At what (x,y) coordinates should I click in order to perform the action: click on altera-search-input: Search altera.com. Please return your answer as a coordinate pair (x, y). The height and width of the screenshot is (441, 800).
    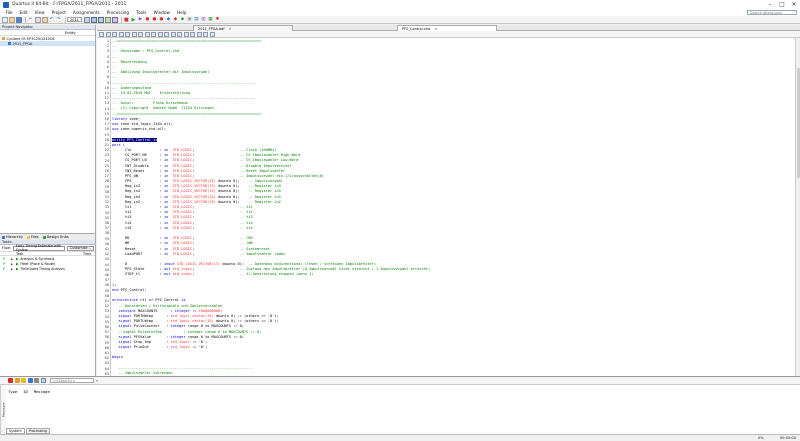
    Looking at the image, I should click on (772, 12).